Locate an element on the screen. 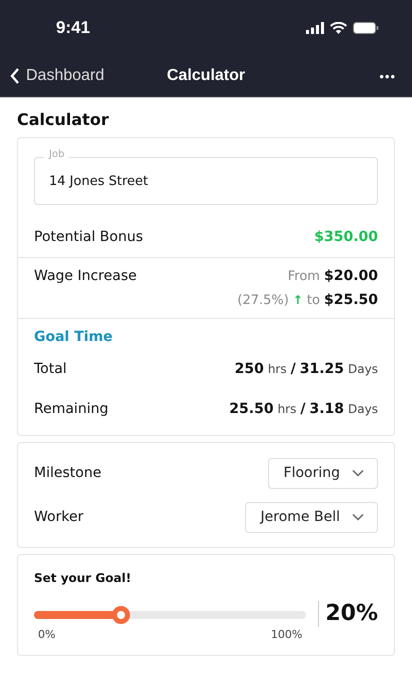 The width and height of the screenshot is (412, 700). time-label: Remaining is located at coordinates (71, 409).